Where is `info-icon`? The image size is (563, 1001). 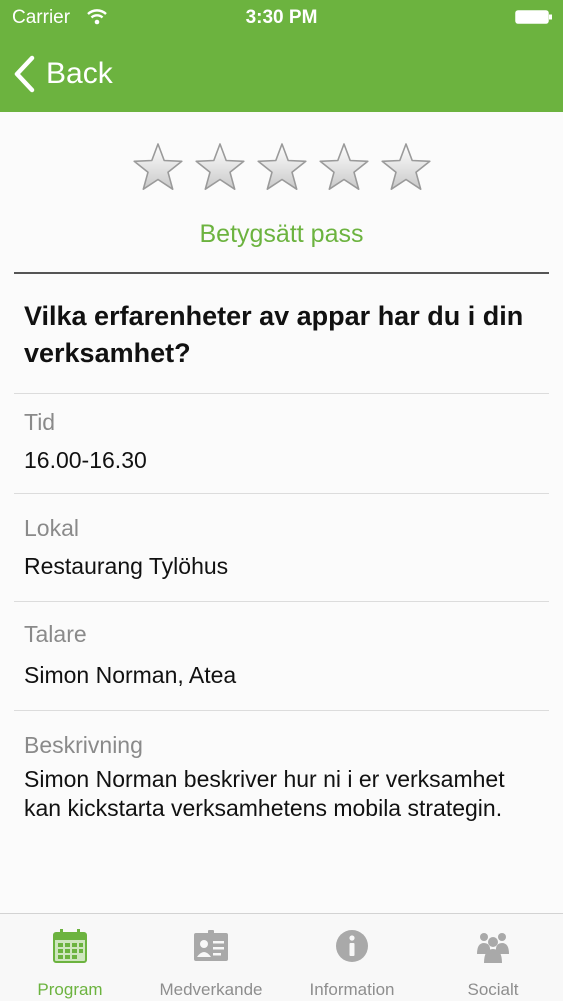
info-icon is located at coordinates (352, 946).